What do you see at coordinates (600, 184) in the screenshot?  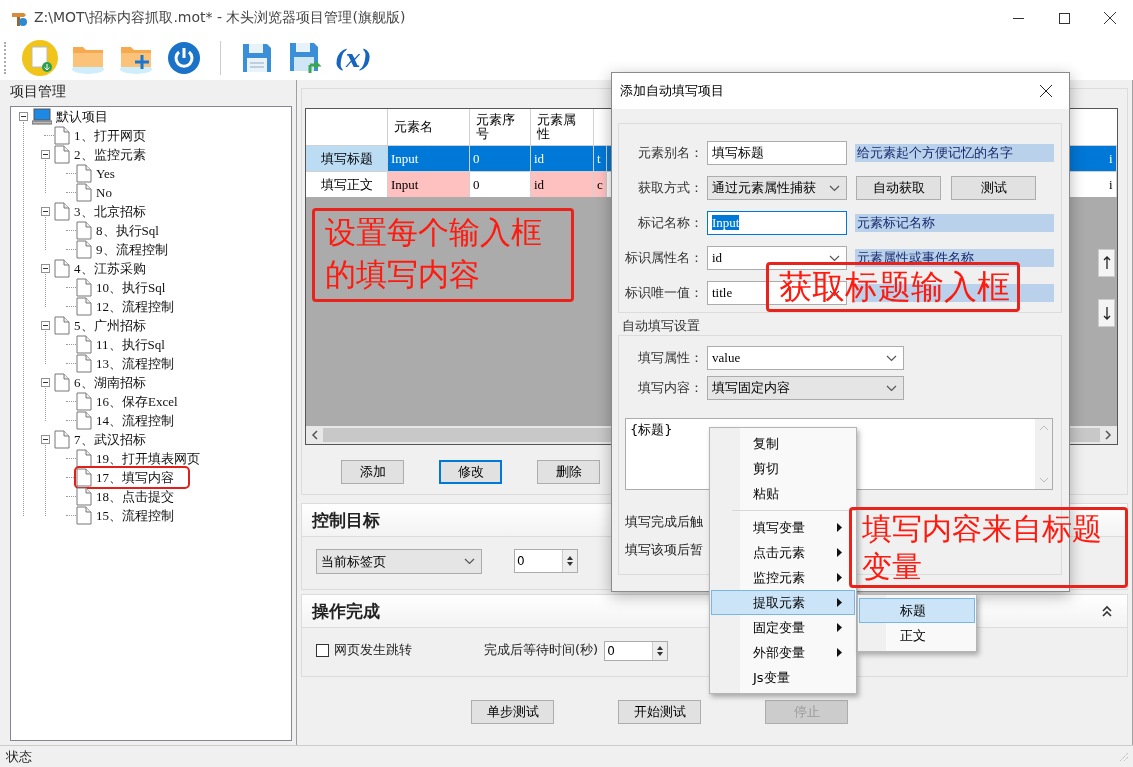 I see `table-cell: c` at bounding box center [600, 184].